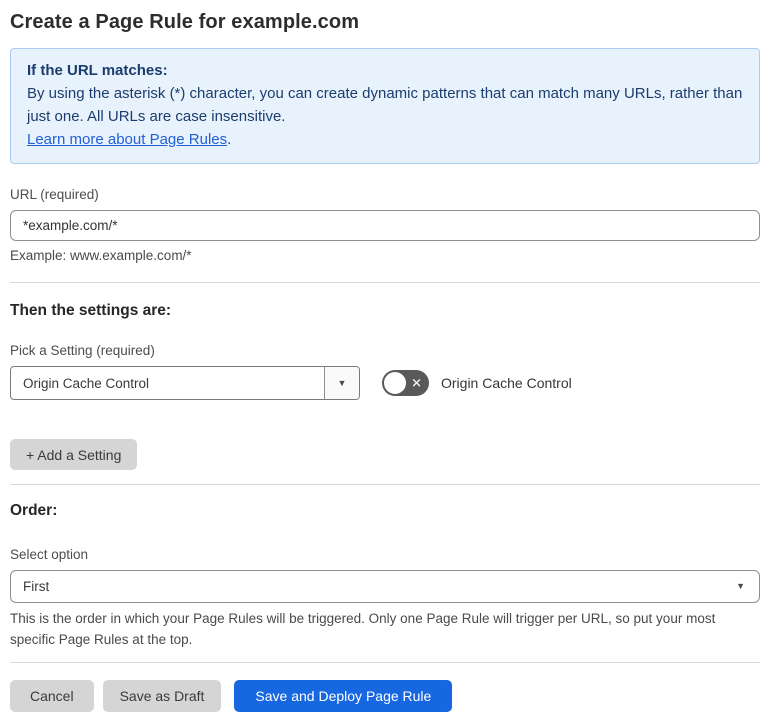 The image size is (770, 712). I want to click on url-example-text: Example: www.example.com/*, so click(101, 255).